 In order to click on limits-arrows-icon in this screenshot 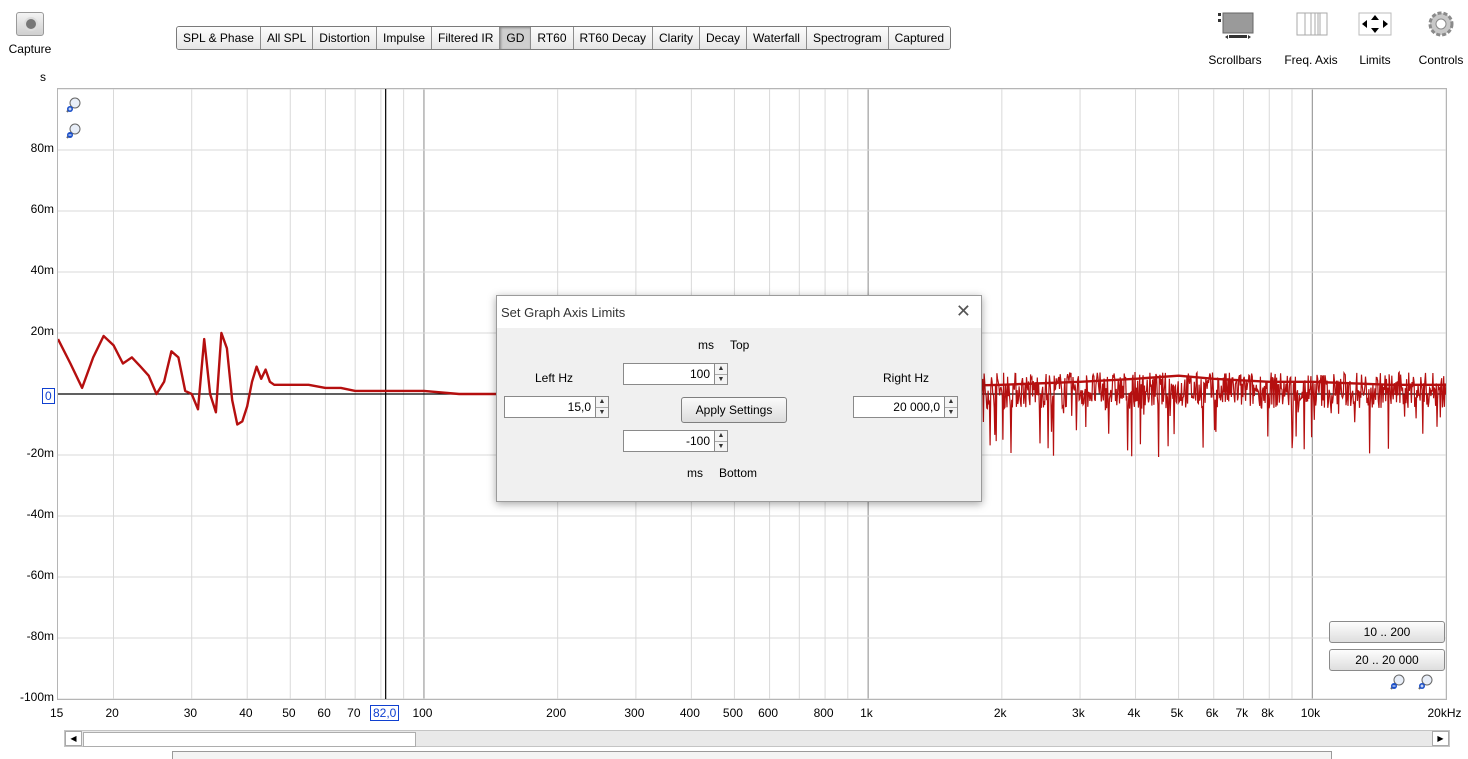, I will do `click(1375, 24)`.